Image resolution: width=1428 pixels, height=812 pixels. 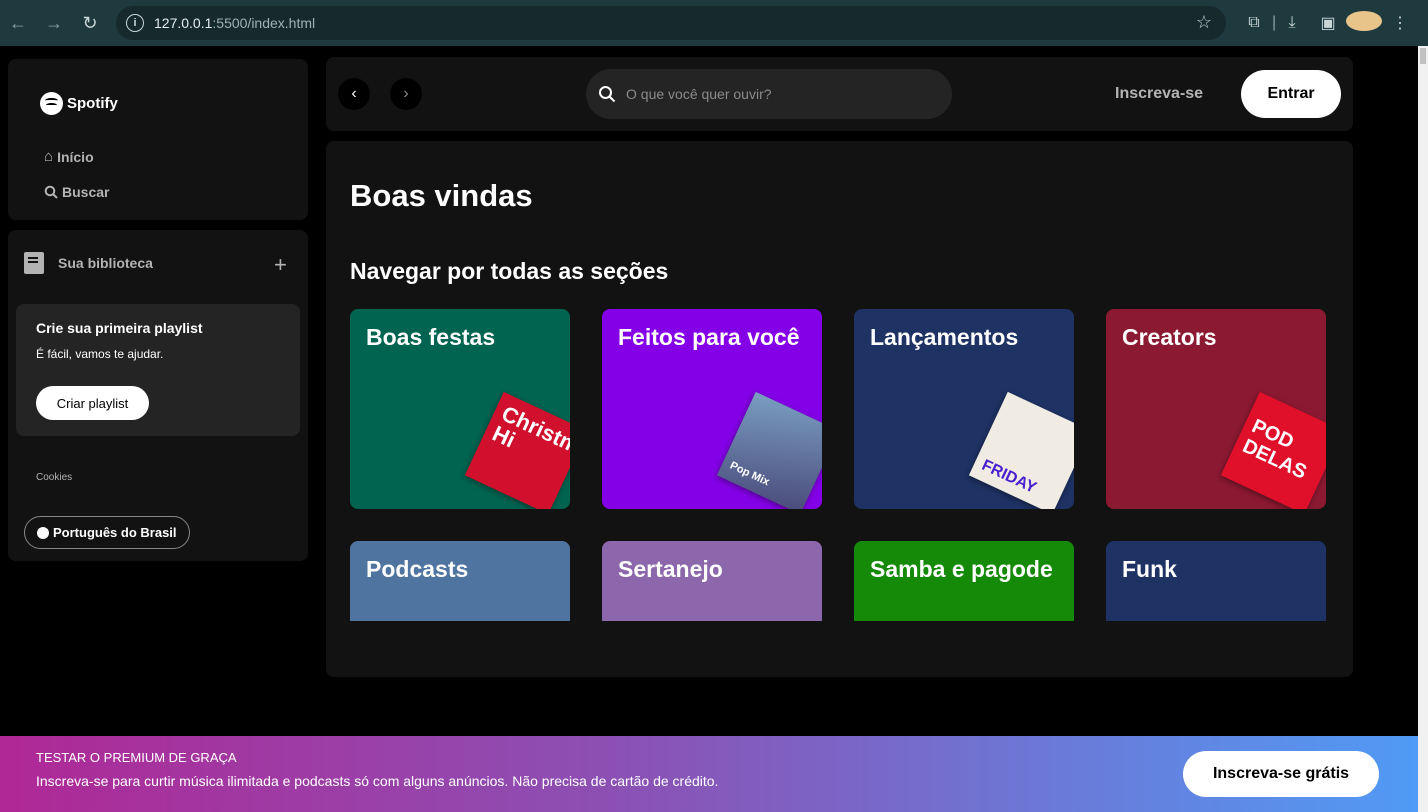 What do you see at coordinates (1204, 22) in the screenshot?
I see `bookmark-star-icon: ☆` at bounding box center [1204, 22].